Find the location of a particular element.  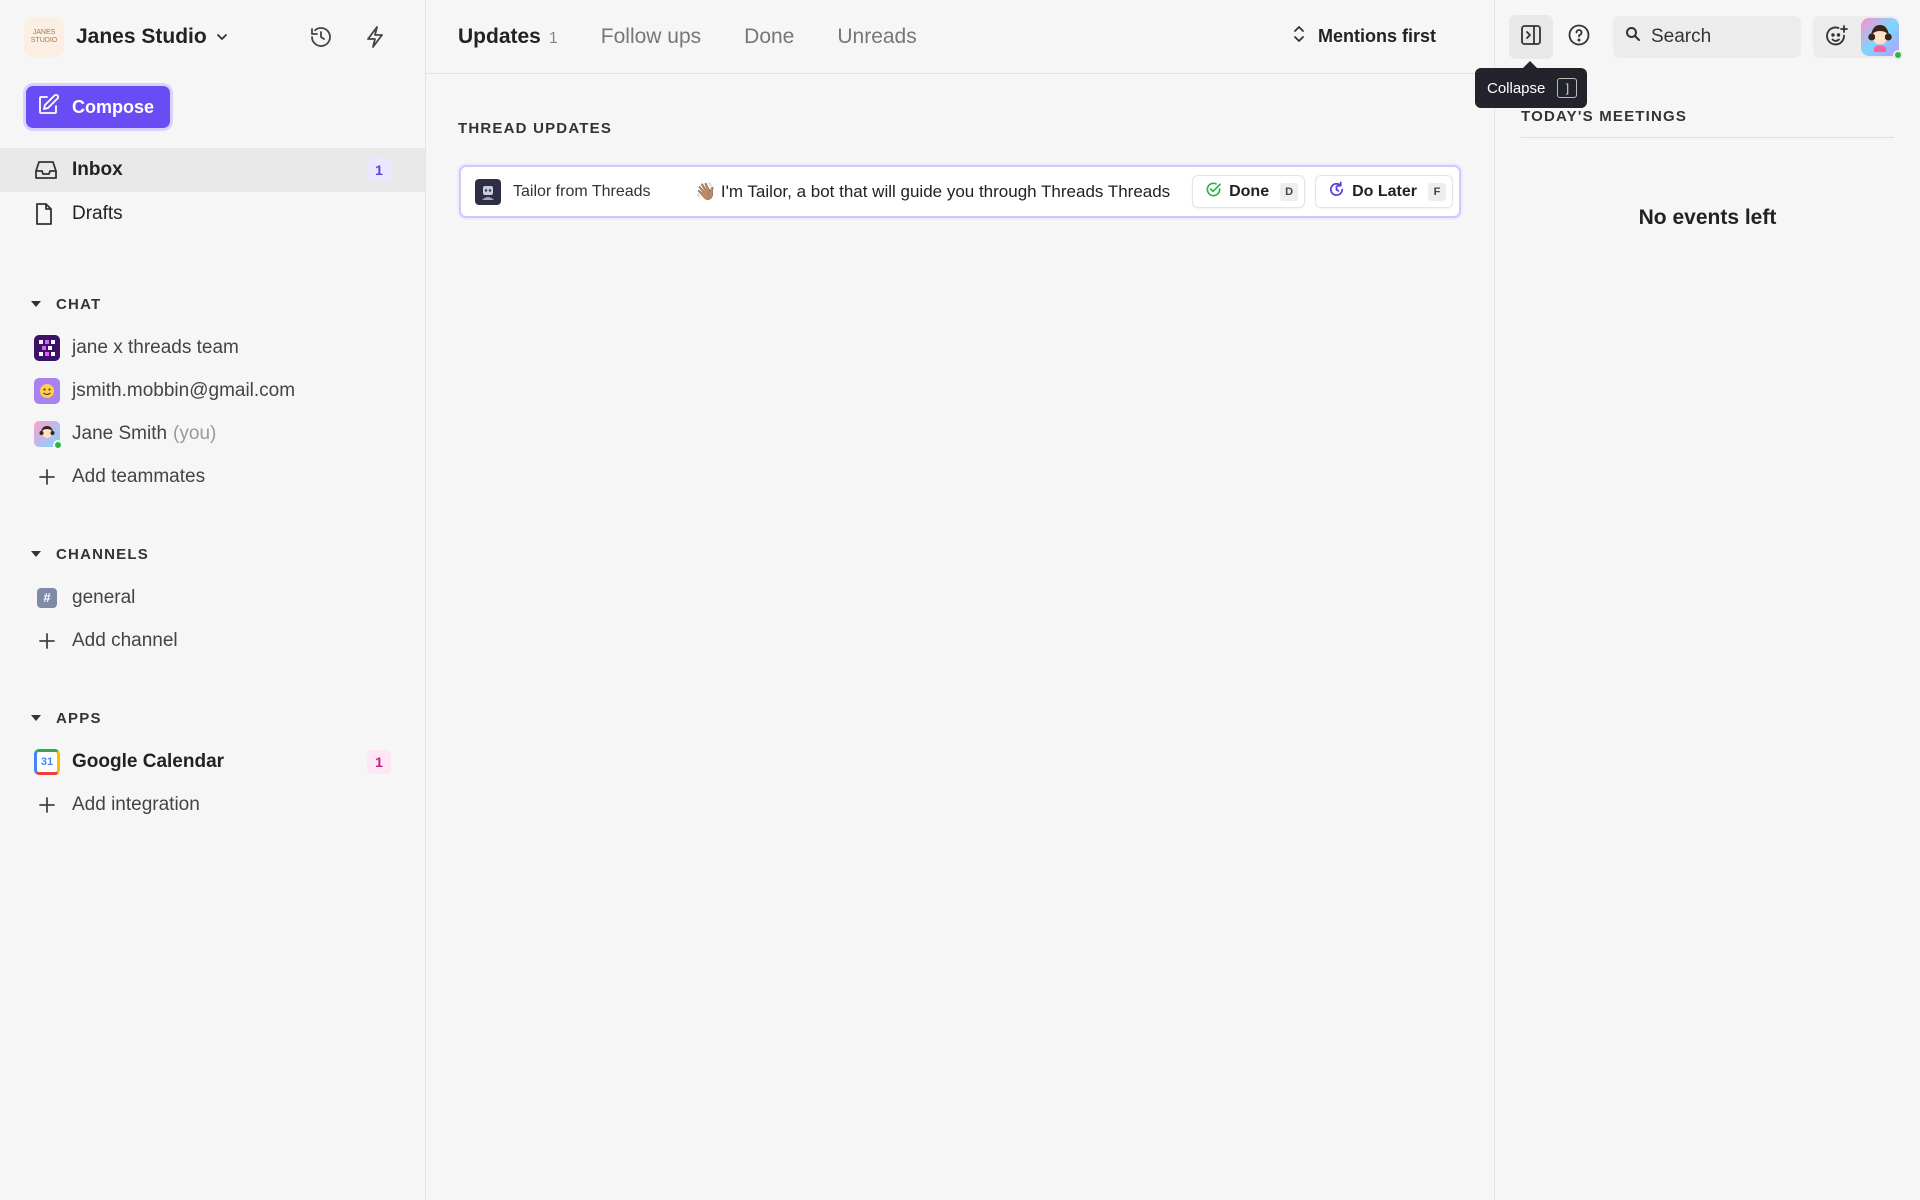

section-channels-header: CHANNELS is located at coordinates (212, 554).